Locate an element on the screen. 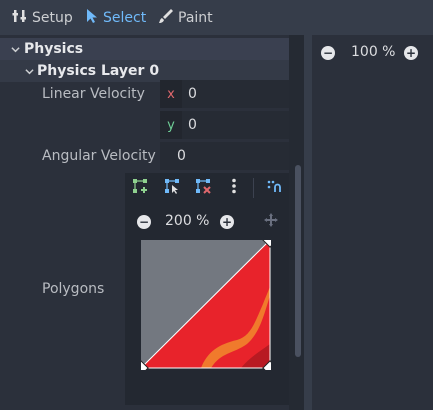 Image resolution: width=433 pixels, height=410 pixels. pan-button is located at coordinates (271, 222).